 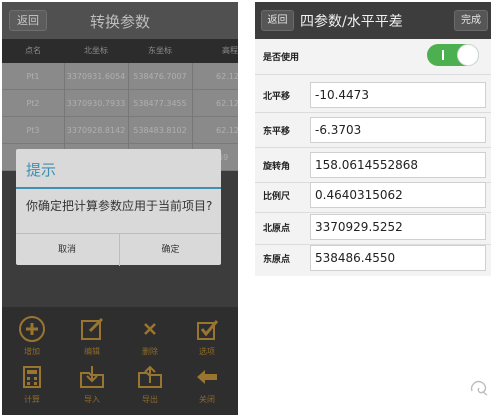 What do you see at coordinates (33, 130) in the screenshot?
I see `cell-name: Pt3` at bounding box center [33, 130].